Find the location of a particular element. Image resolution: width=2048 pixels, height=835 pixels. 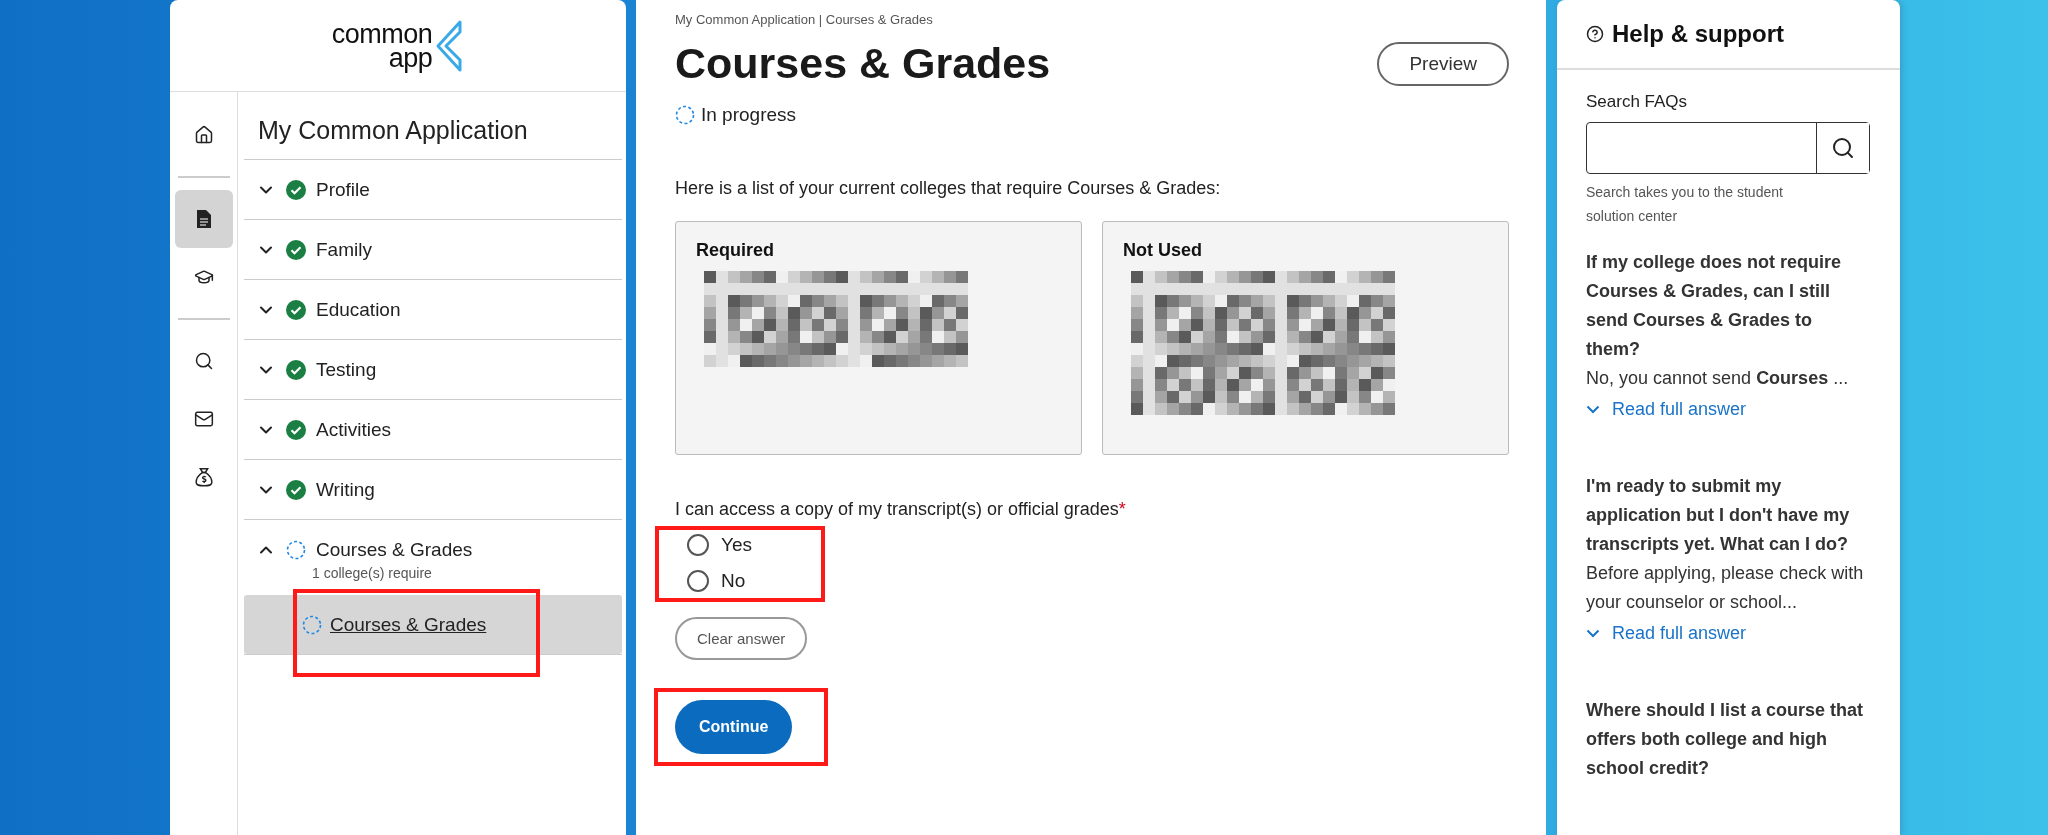

intro-text: Here is a list of your current colleges that require Courses & Grades: is located at coordinates (948, 188).